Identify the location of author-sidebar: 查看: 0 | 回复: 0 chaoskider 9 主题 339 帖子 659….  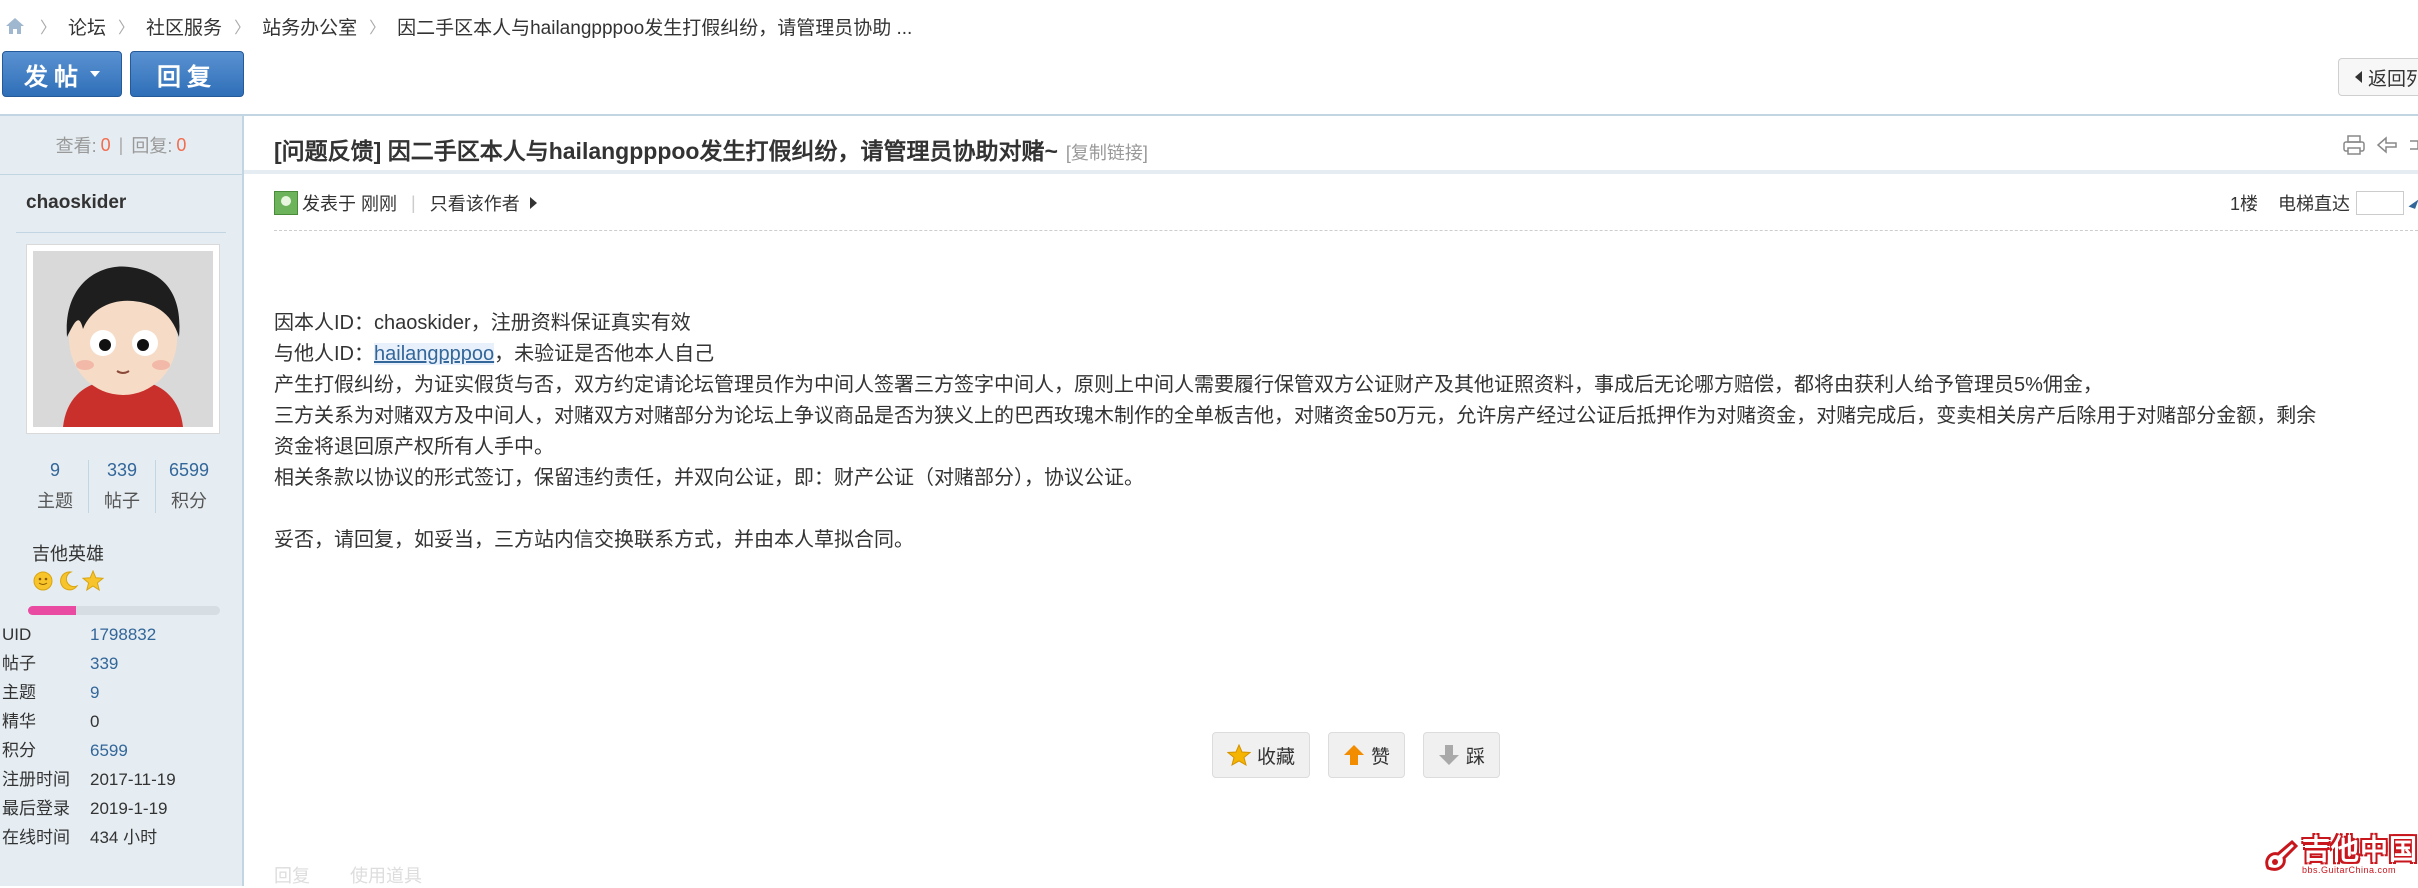
(121, 501).